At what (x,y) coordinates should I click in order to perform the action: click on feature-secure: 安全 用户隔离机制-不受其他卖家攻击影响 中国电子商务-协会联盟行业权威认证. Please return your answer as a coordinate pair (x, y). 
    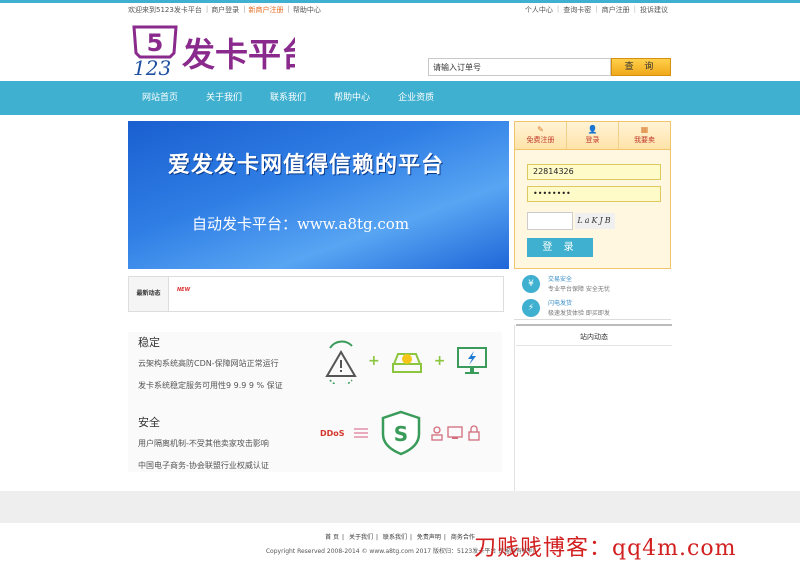
    Looking at the image, I should click on (203, 442).